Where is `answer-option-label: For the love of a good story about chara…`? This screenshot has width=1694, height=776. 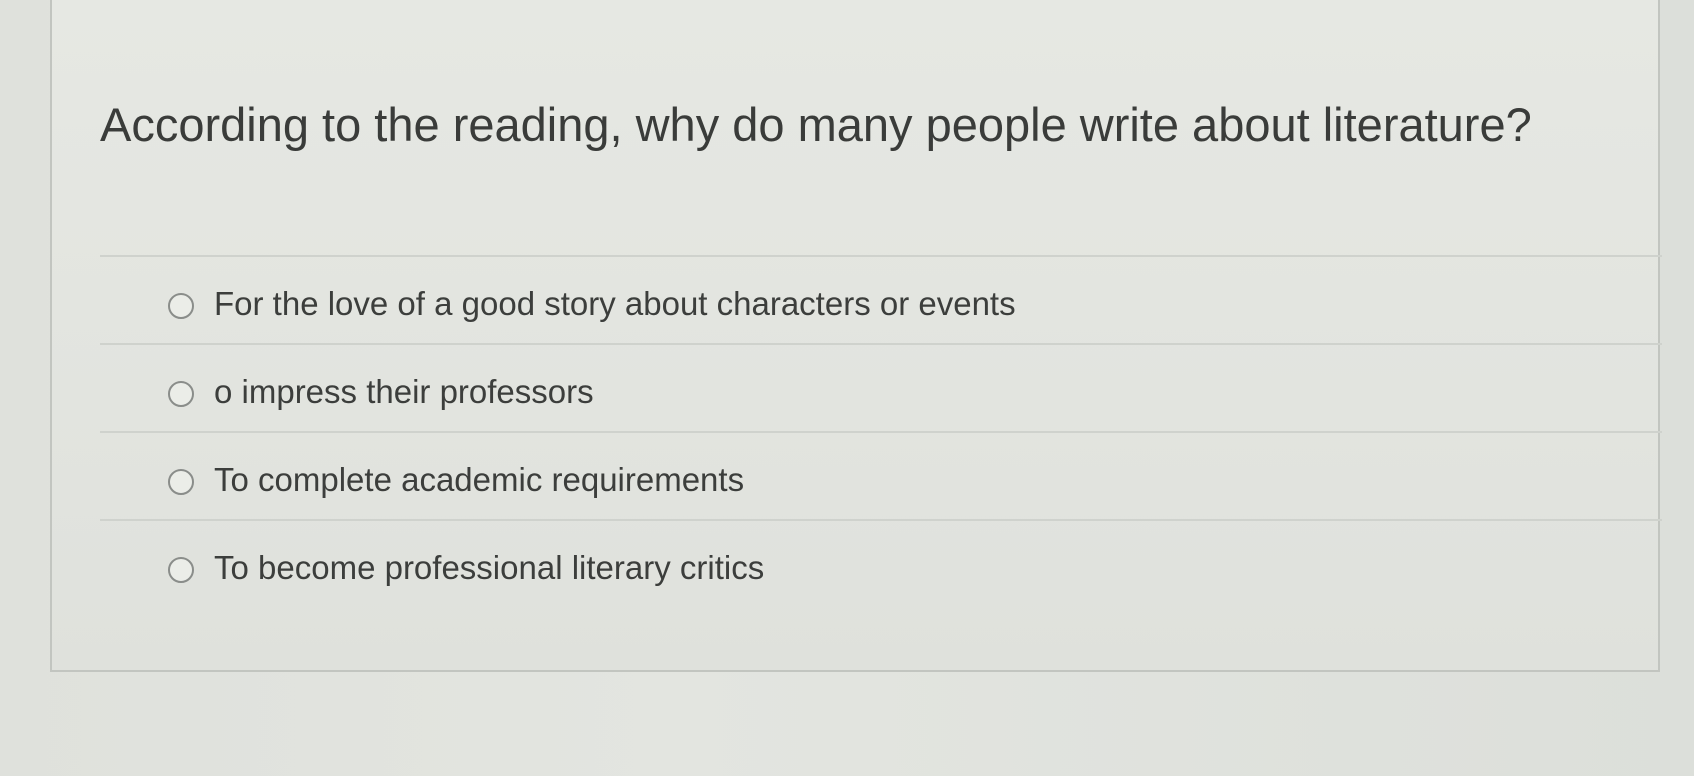 answer-option-label: For the love of a good story about chara… is located at coordinates (615, 304).